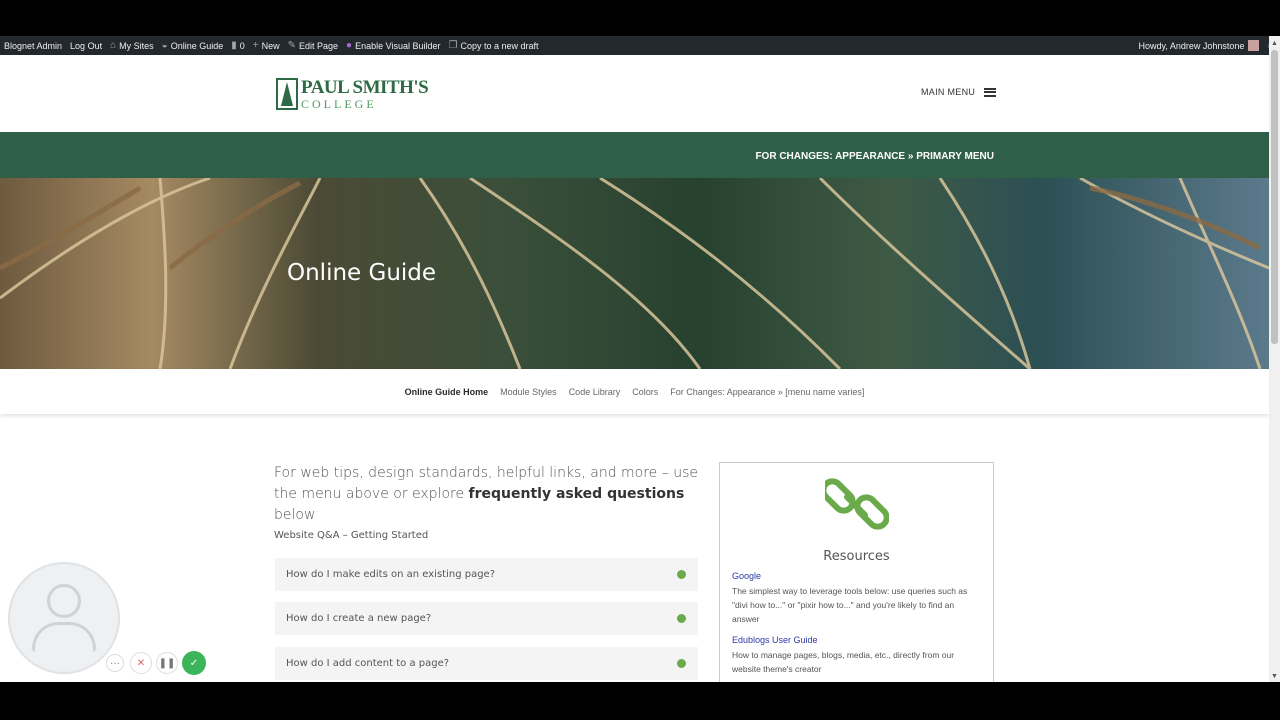 The width and height of the screenshot is (1280, 720). What do you see at coordinates (349, 45) in the screenshot?
I see `divi-icon: ●` at bounding box center [349, 45].